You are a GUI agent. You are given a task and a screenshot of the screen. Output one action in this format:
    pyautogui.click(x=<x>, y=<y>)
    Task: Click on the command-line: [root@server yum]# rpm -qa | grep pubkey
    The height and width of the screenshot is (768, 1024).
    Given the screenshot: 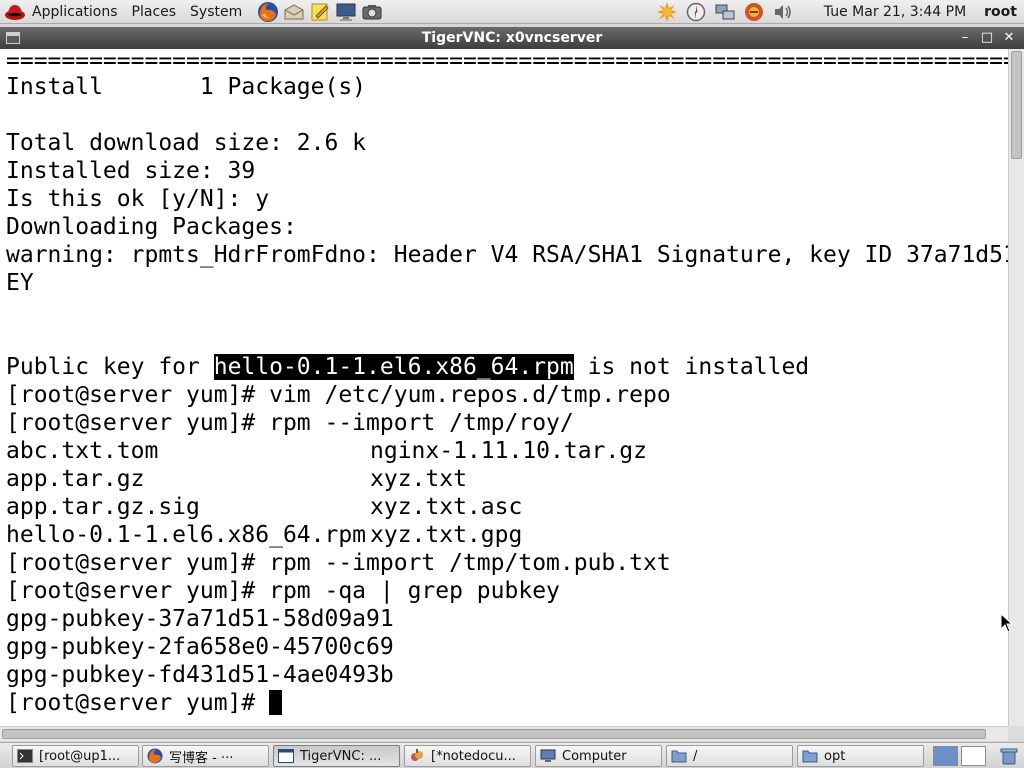 What is the action you would take?
    pyautogui.click(x=283, y=591)
    